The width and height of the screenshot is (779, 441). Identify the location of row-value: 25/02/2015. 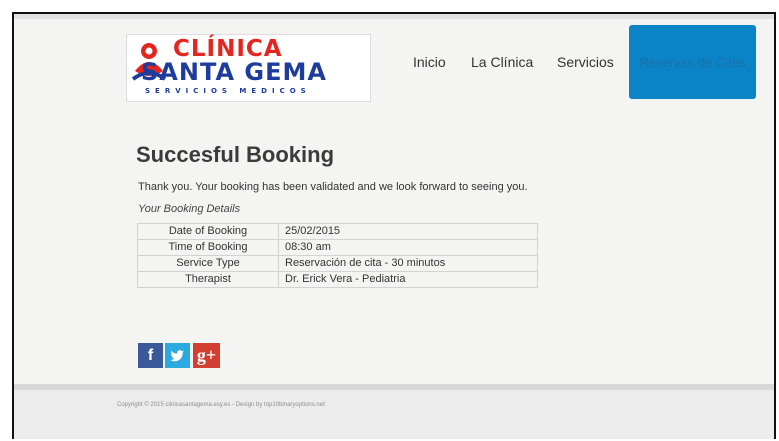
(408, 231).